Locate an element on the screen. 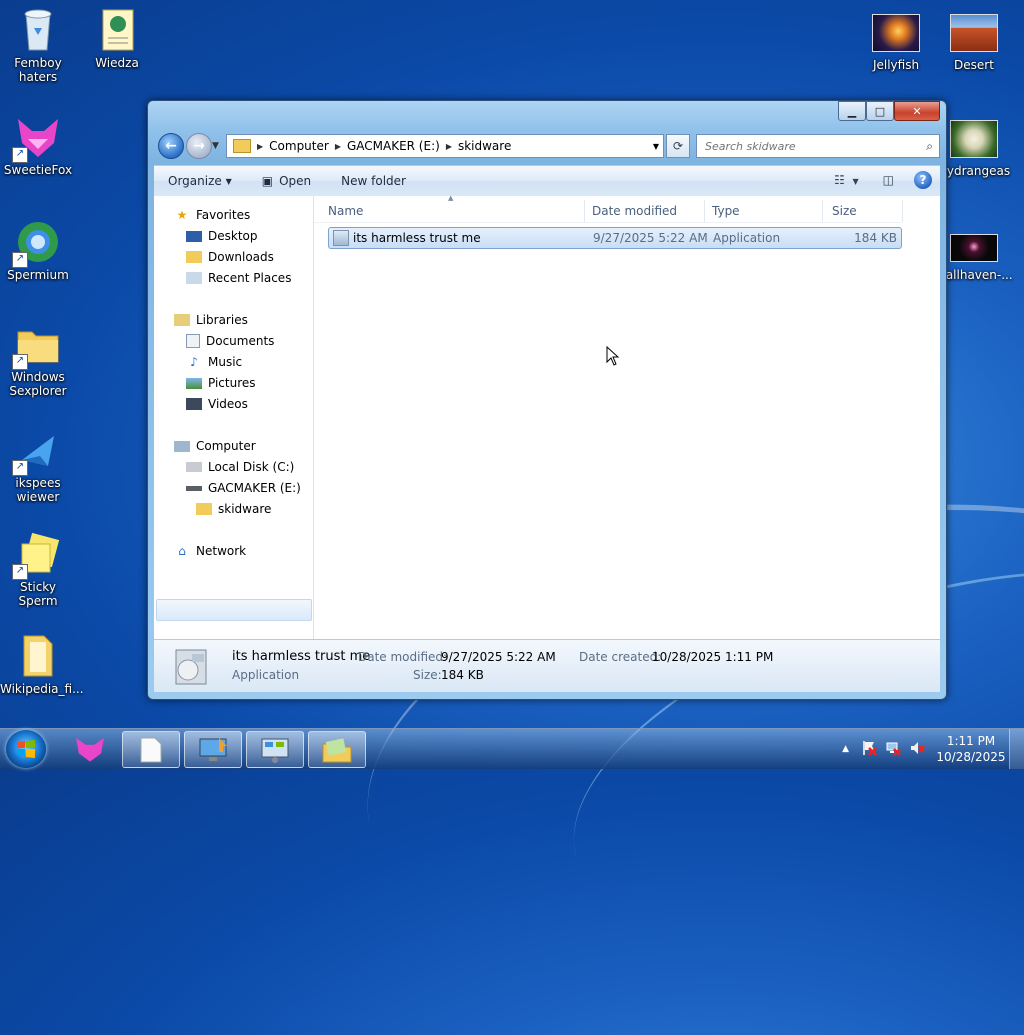  taskbar-windows-explorer is located at coordinates (337, 749).